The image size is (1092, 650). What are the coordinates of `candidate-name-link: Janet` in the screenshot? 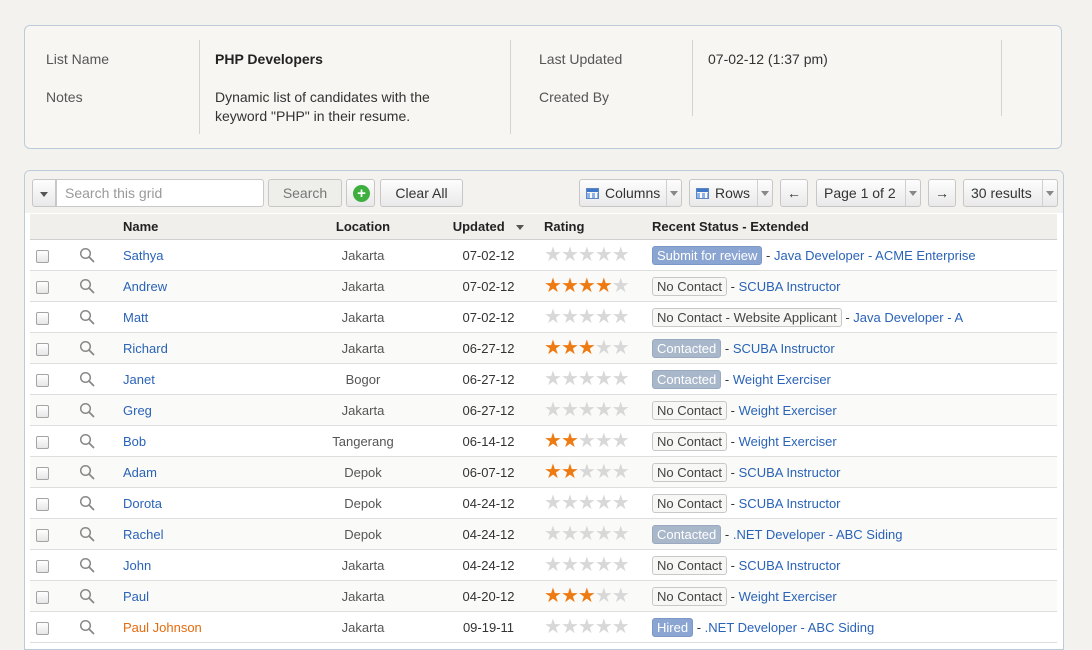 It's located at (139, 379).